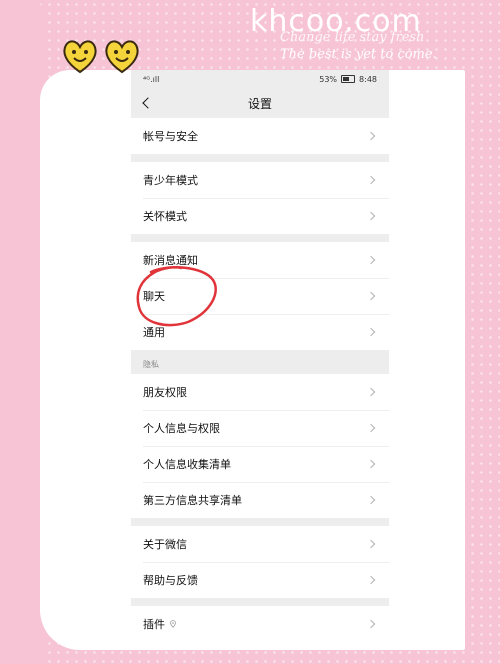 The height and width of the screenshot is (664, 500). I want to click on settings-item-label-wrap: 插件, so click(160, 623).